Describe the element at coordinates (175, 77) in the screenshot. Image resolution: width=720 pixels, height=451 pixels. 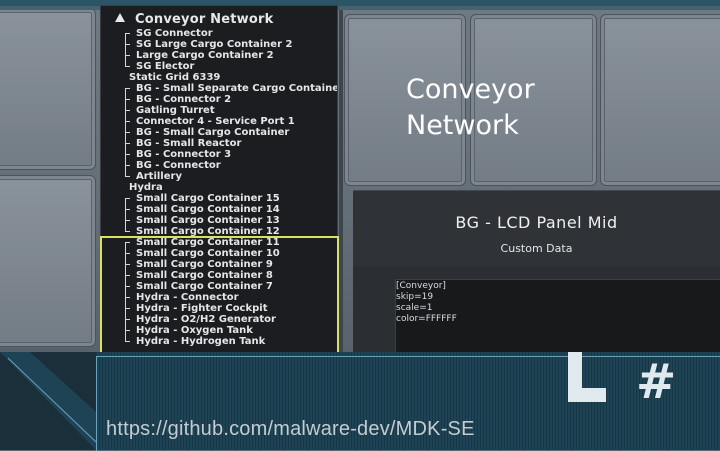
I see `list-item: Static Grid 6339` at that location.